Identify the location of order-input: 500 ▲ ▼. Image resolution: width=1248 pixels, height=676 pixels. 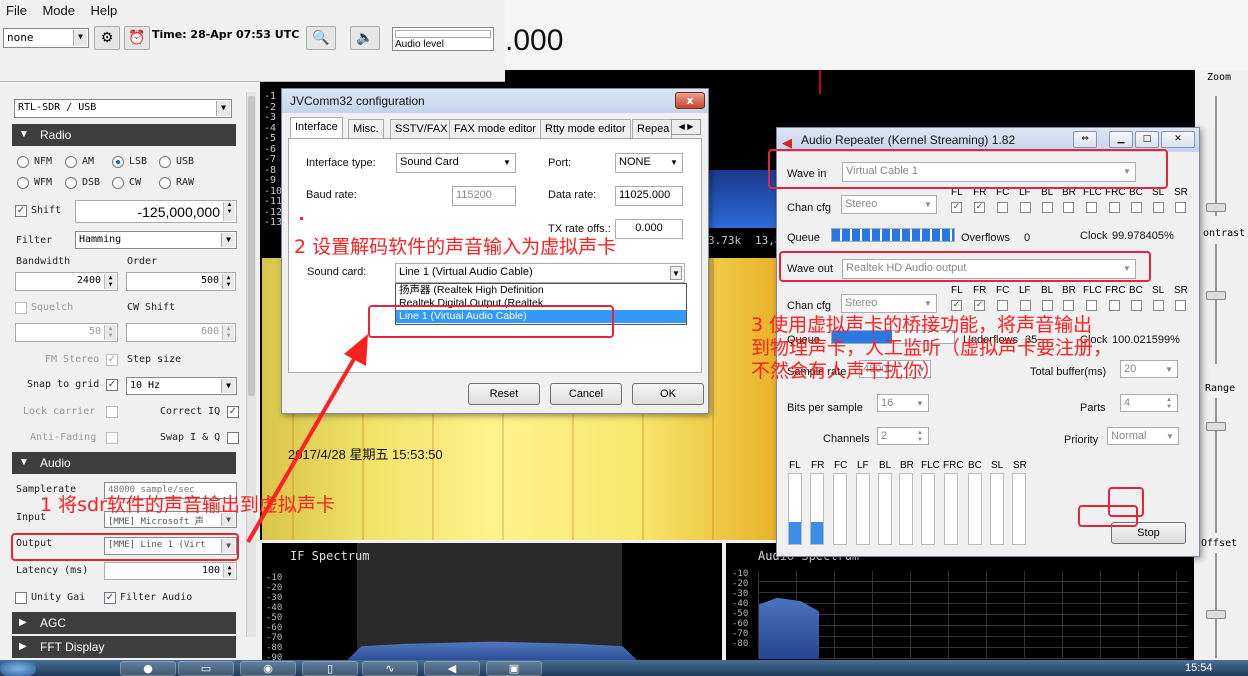
(181, 281).